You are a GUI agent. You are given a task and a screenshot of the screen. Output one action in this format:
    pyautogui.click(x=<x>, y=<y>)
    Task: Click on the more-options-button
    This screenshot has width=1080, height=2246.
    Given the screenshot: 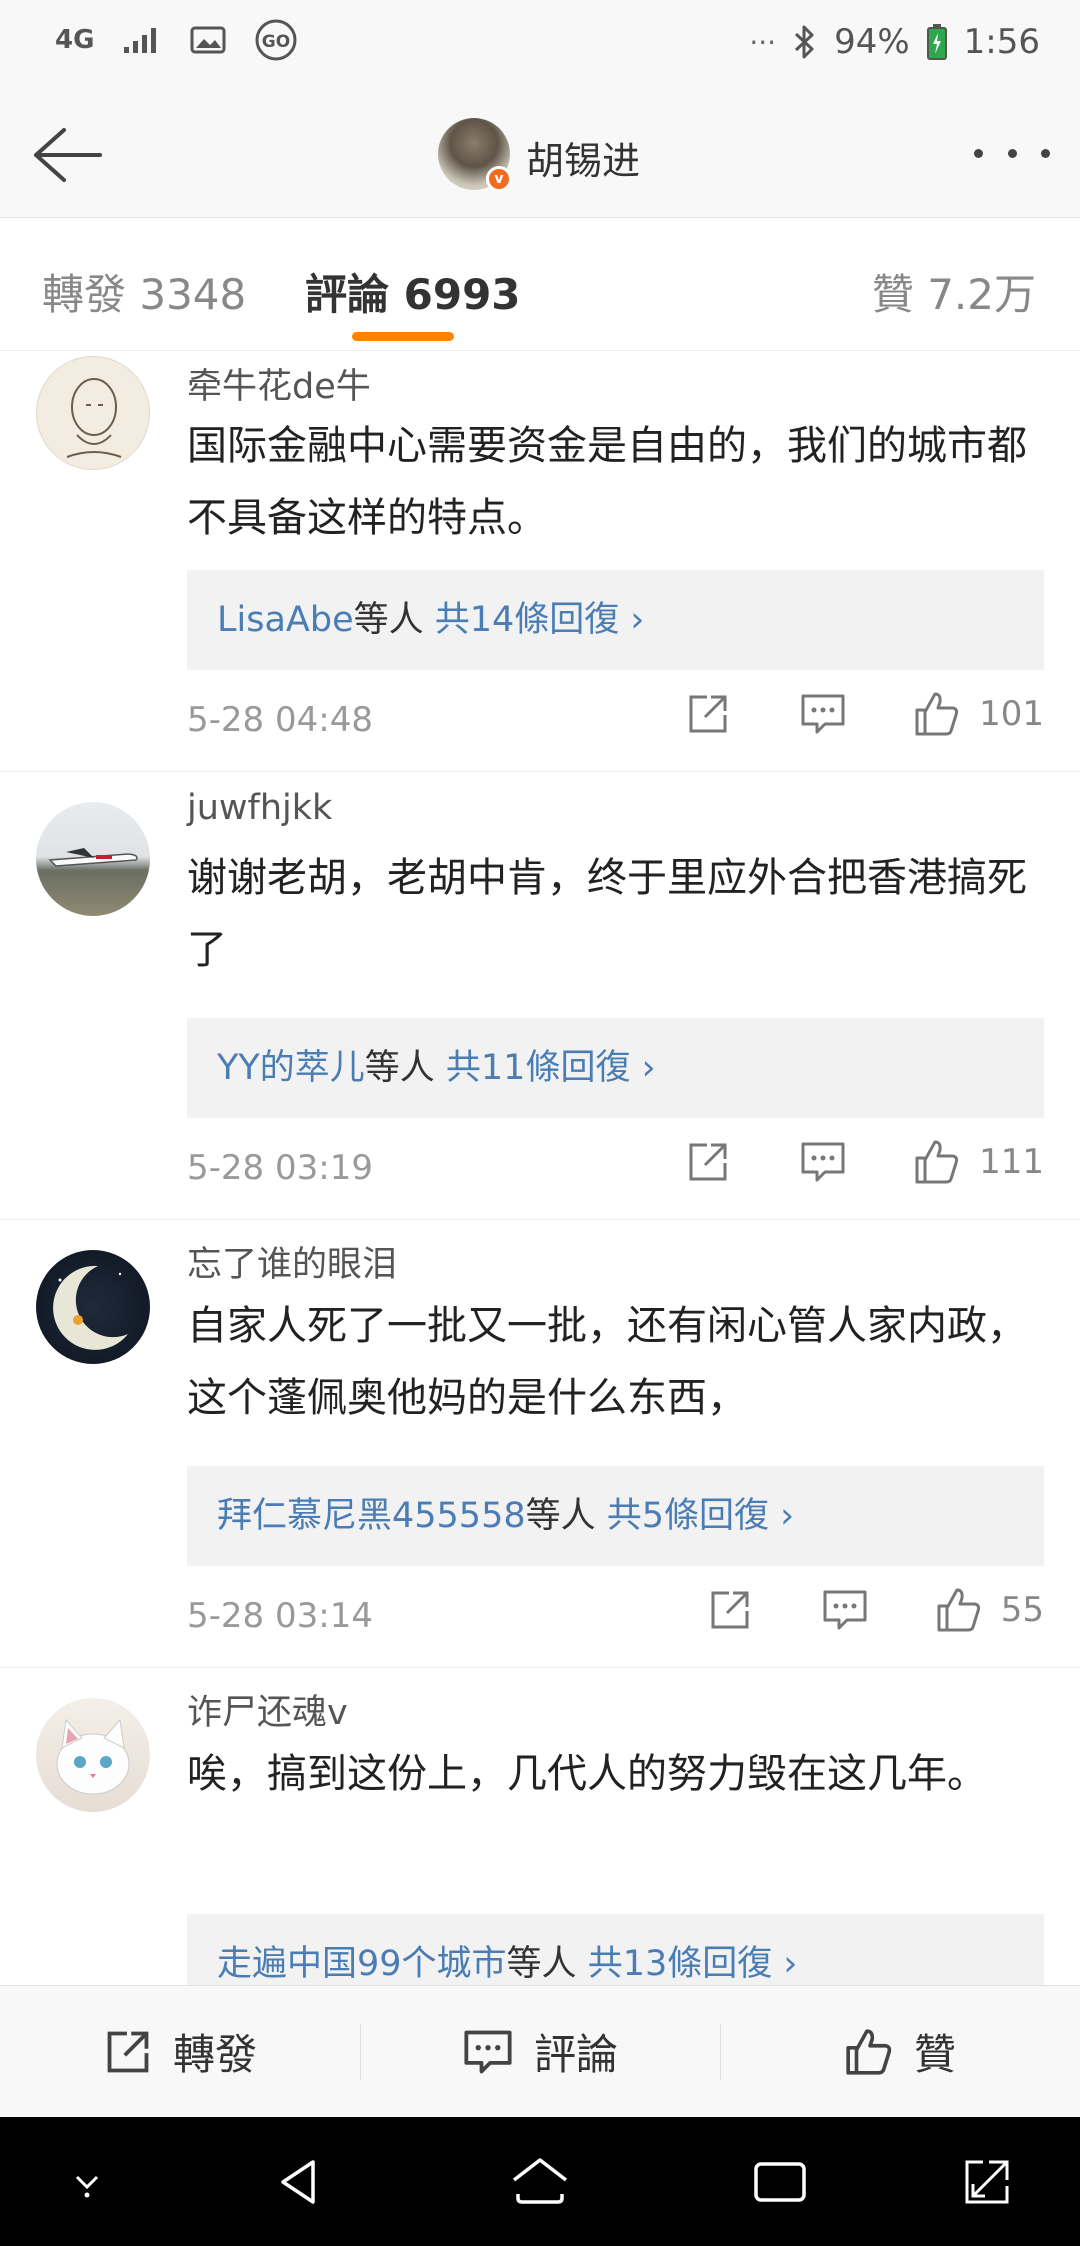 What is the action you would take?
    pyautogui.click(x=1012, y=153)
    